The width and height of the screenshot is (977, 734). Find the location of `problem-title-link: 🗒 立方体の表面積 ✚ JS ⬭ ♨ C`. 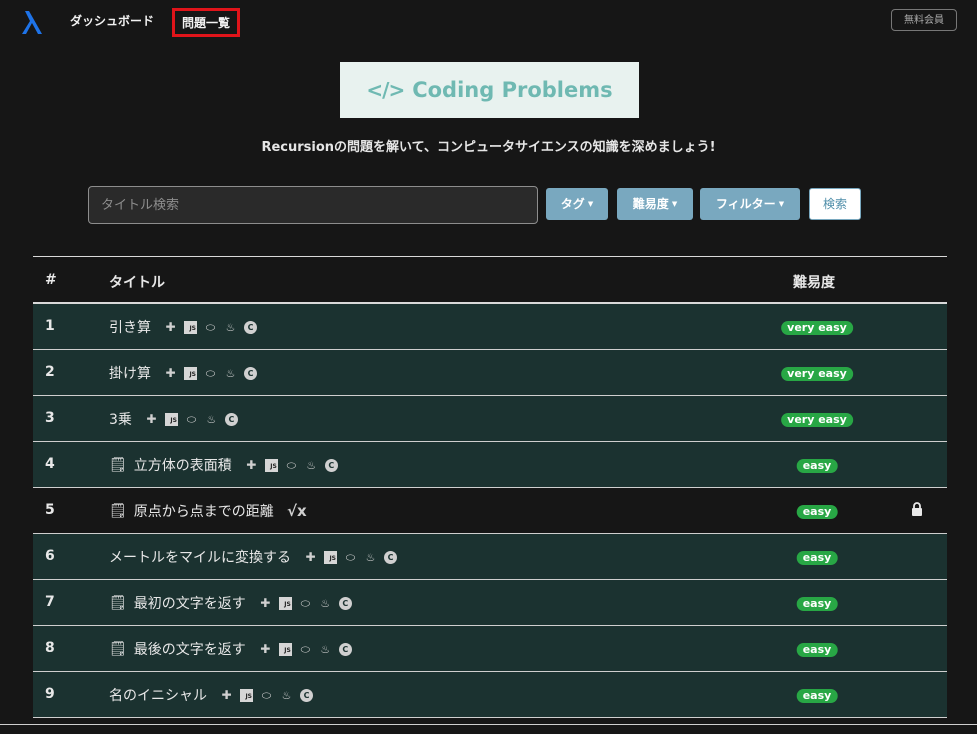

problem-title-link: 🗒 立方体の表面積 ✚ JS ⬭ ♨ C is located at coordinates (223, 465).